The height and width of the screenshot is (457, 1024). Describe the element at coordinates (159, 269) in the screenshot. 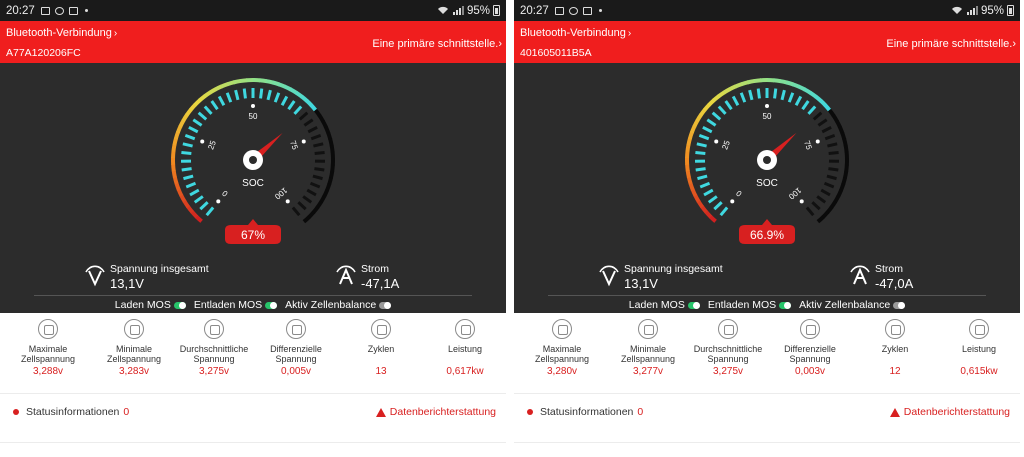

I see `voltage-label: Spannung insgesamt` at that location.